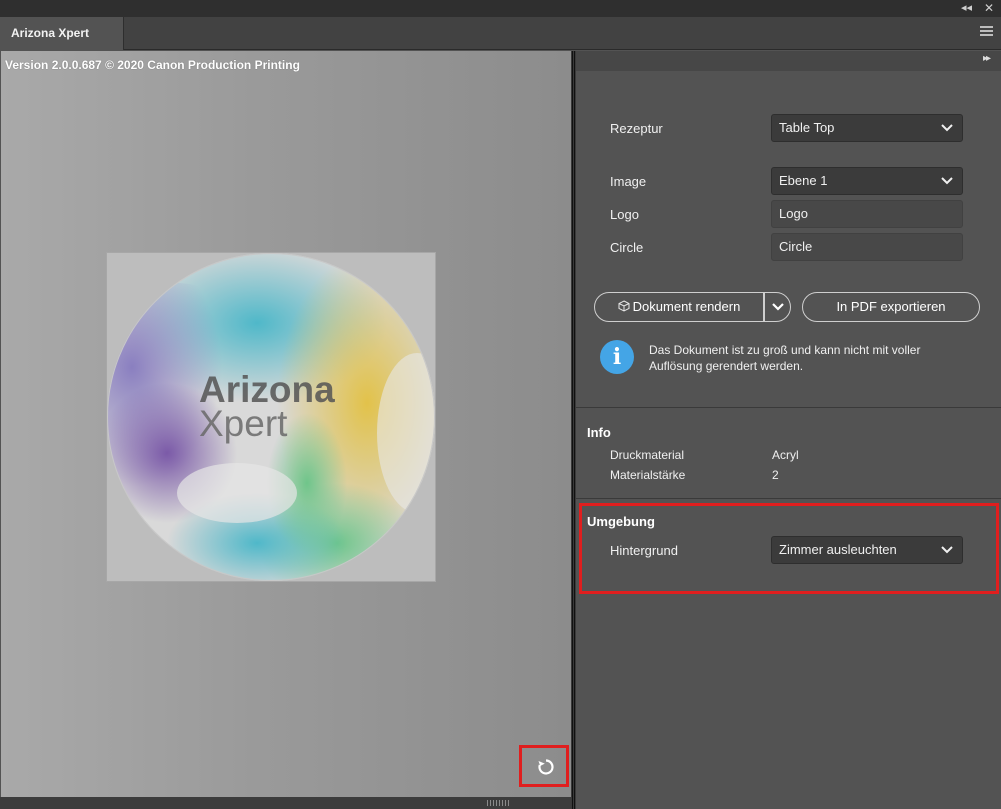  Describe the element at coordinates (267, 389) in the screenshot. I see `logo-line-1: Arizona` at that location.